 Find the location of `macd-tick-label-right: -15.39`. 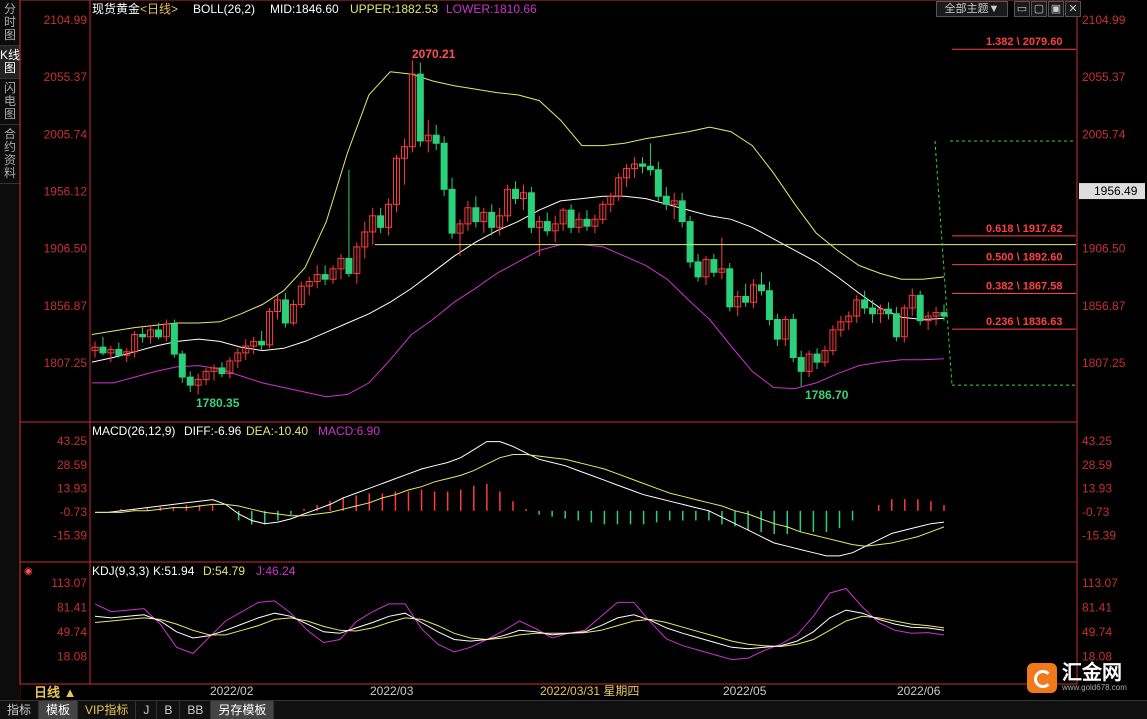

macd-tick-label-right: -15.39 is located at coordinates (1099, 536).